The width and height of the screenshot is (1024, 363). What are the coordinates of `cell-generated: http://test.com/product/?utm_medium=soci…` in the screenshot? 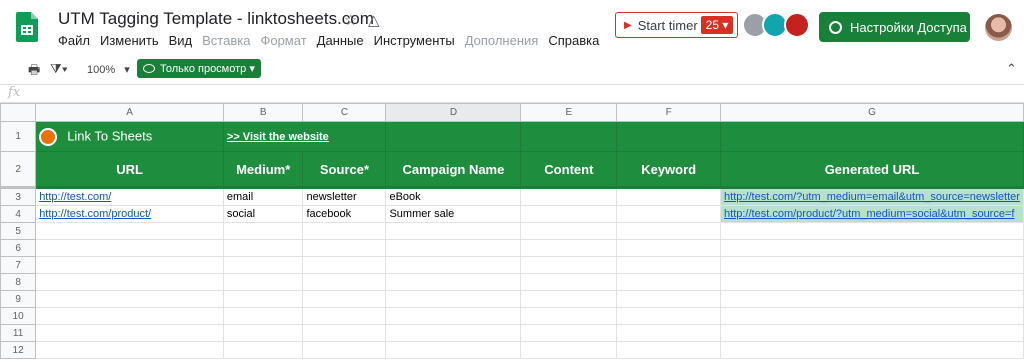 It's located at (872, 214).